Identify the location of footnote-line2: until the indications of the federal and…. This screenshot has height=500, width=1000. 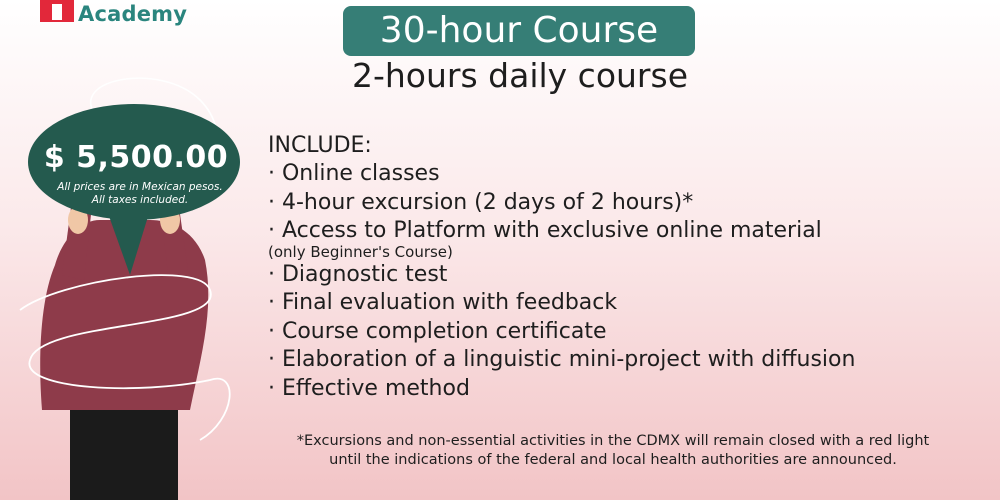
(613, 460).